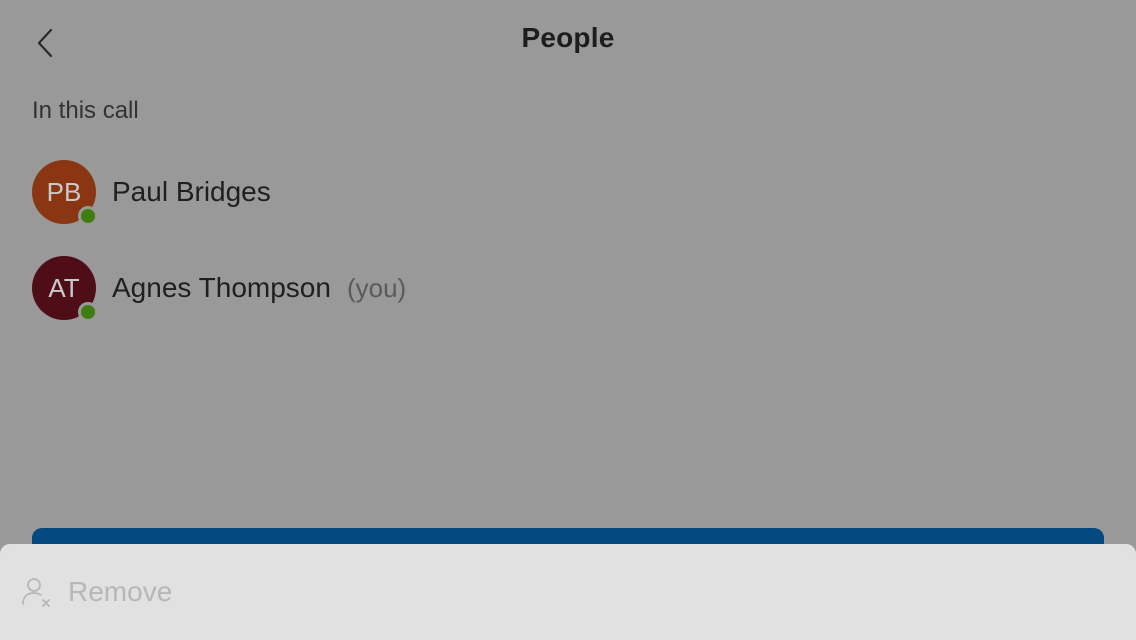 Image resolution: width=1136 pixels, height=640 pixels. Describe the element at coordinates (568, 193) in the screenshot. I see `participant-paul-bridges: PB Paul Bridges` at that location.